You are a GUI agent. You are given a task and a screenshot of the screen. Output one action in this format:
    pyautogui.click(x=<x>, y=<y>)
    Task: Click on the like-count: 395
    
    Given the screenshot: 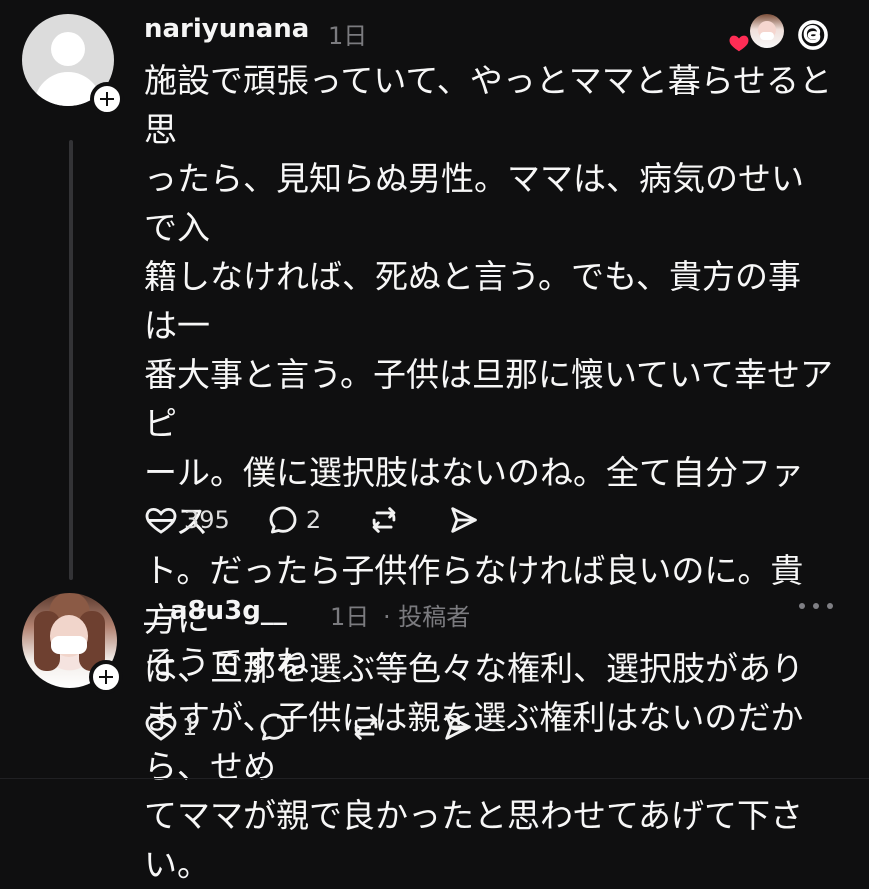 What is the action you would take?
    pyautogui.click(x=207, y=520)
    